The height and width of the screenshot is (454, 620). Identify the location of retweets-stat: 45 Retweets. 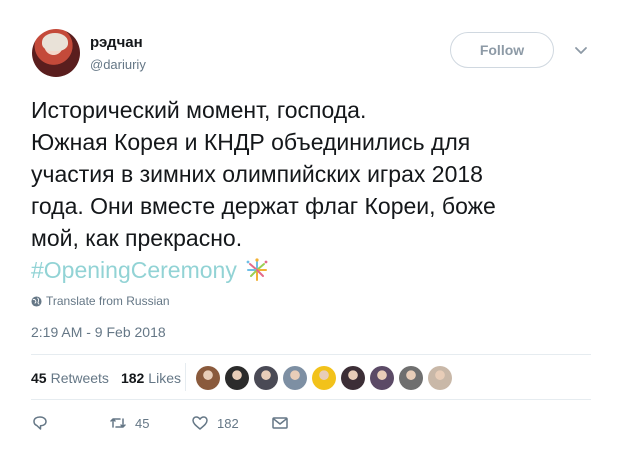
(70, 378).